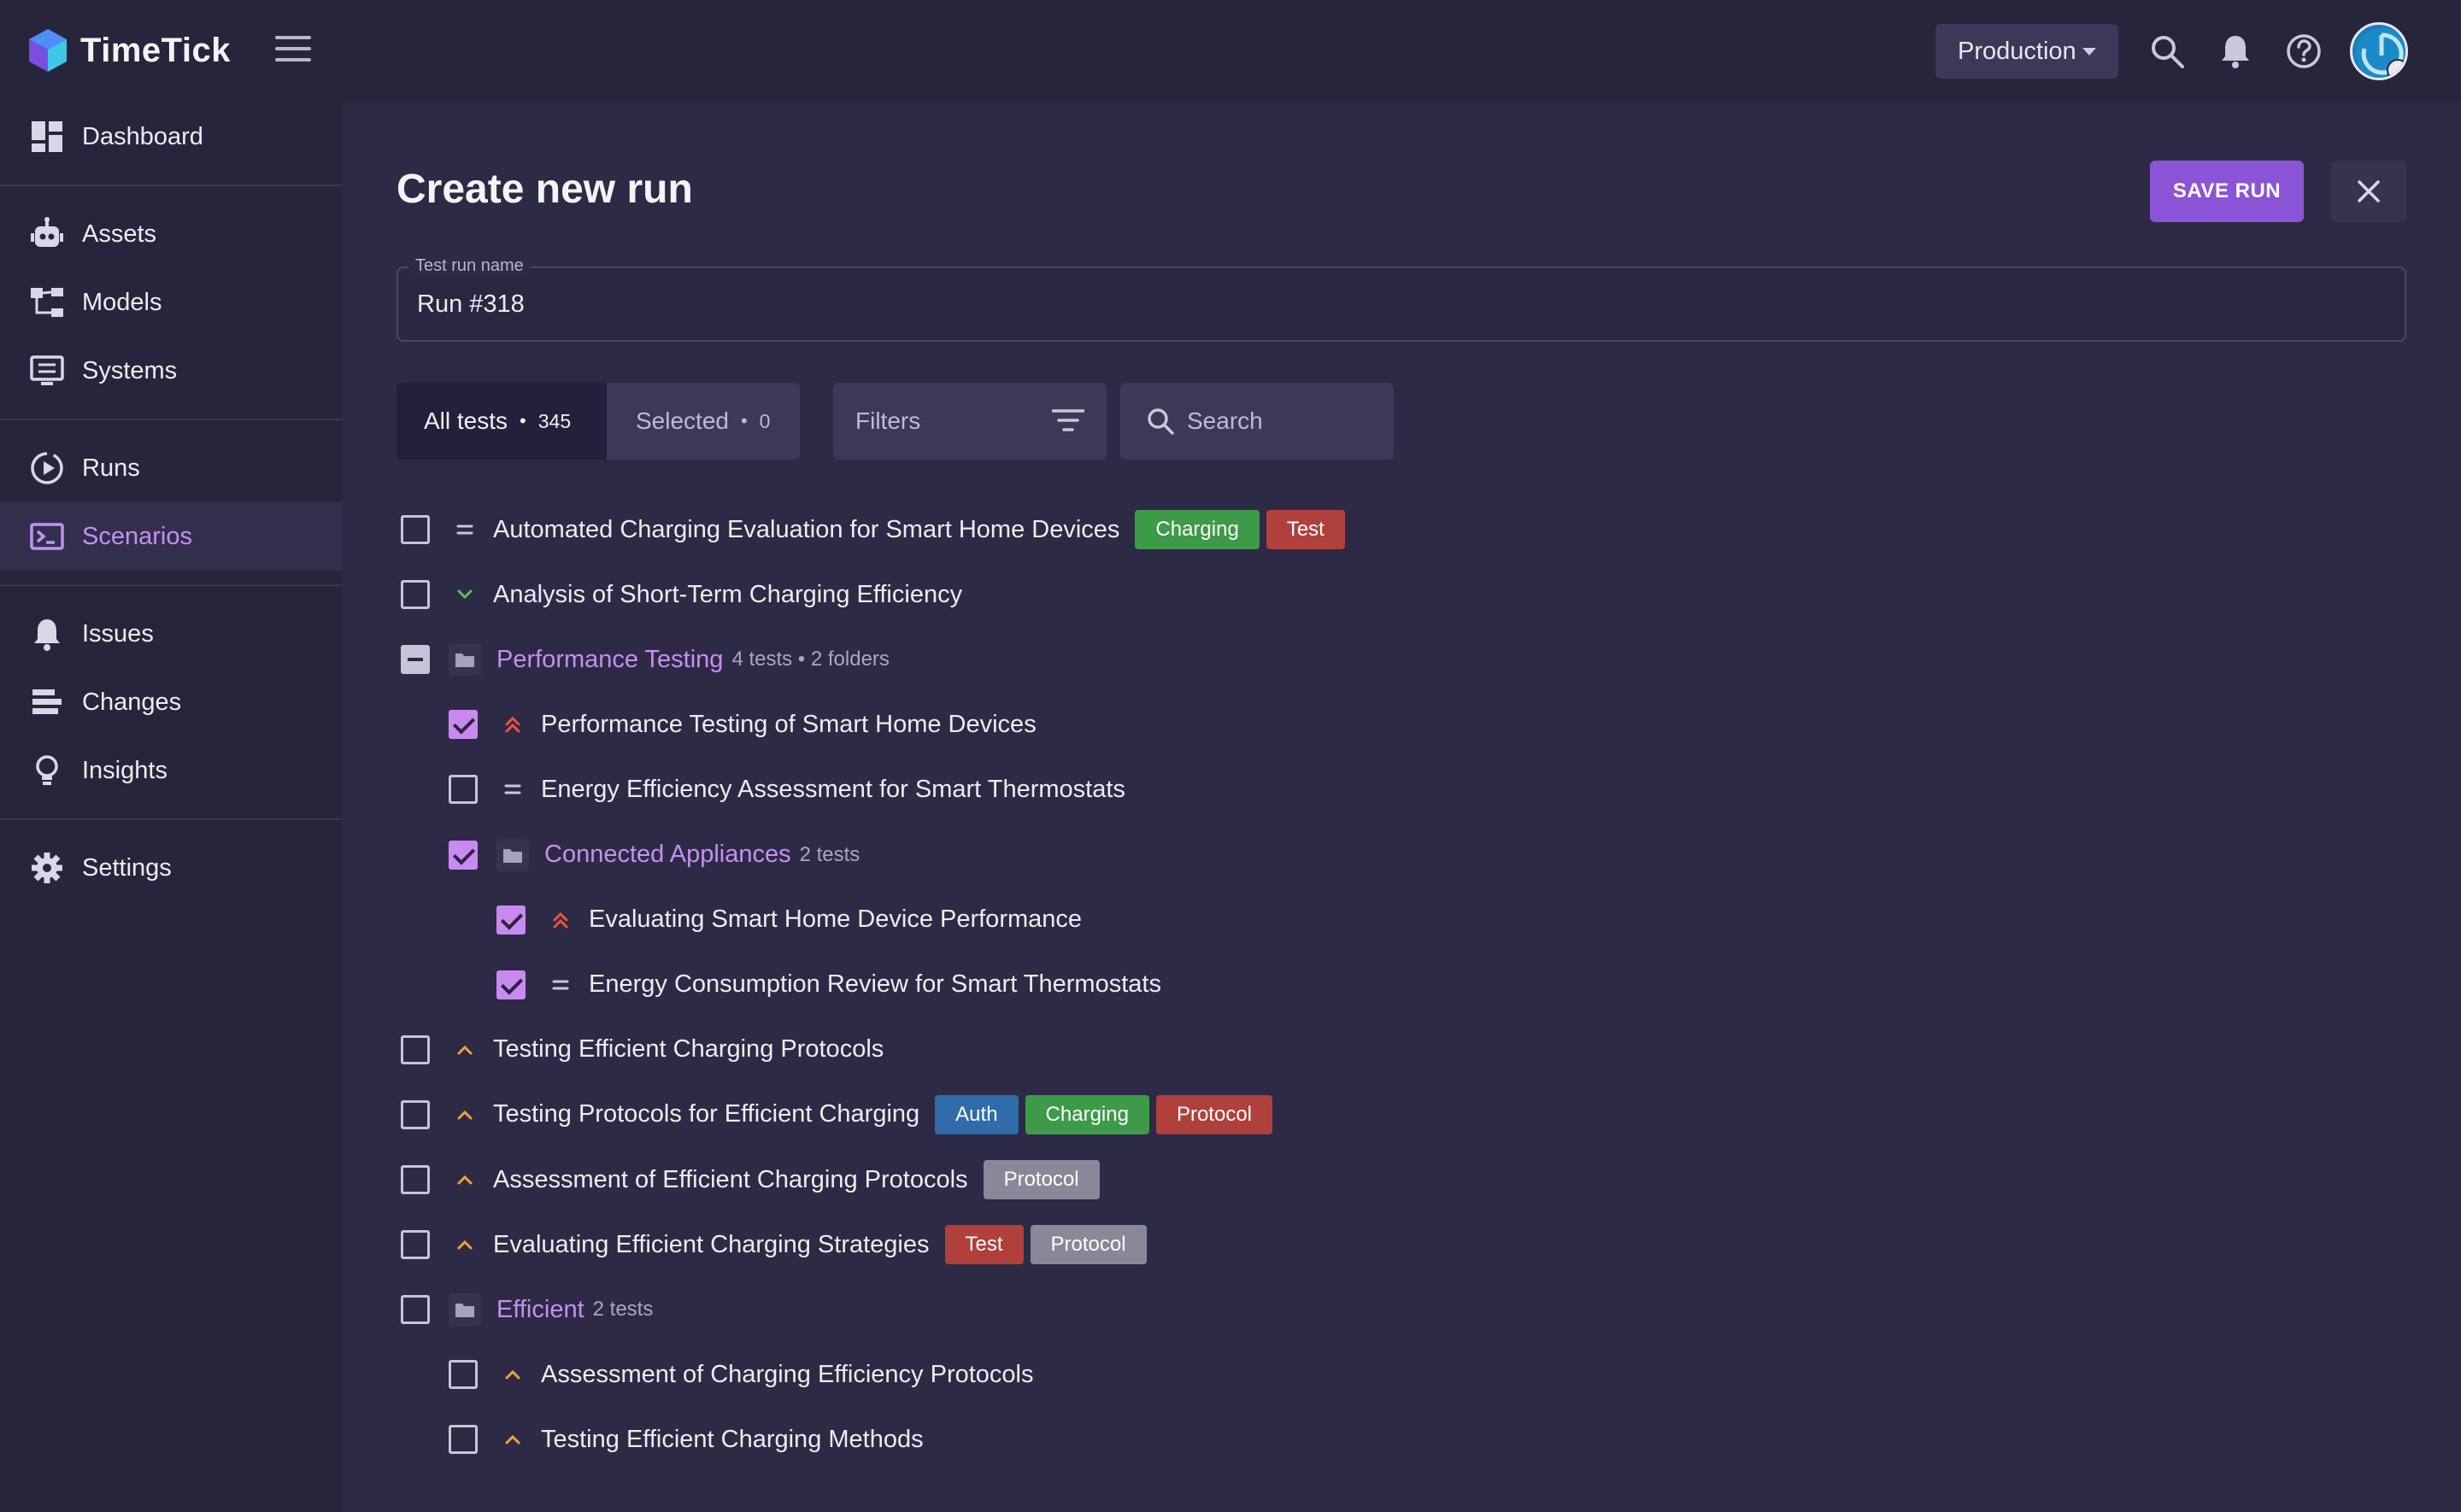  I want to click on sidebar-item-label: Settings, so click(127, 867).